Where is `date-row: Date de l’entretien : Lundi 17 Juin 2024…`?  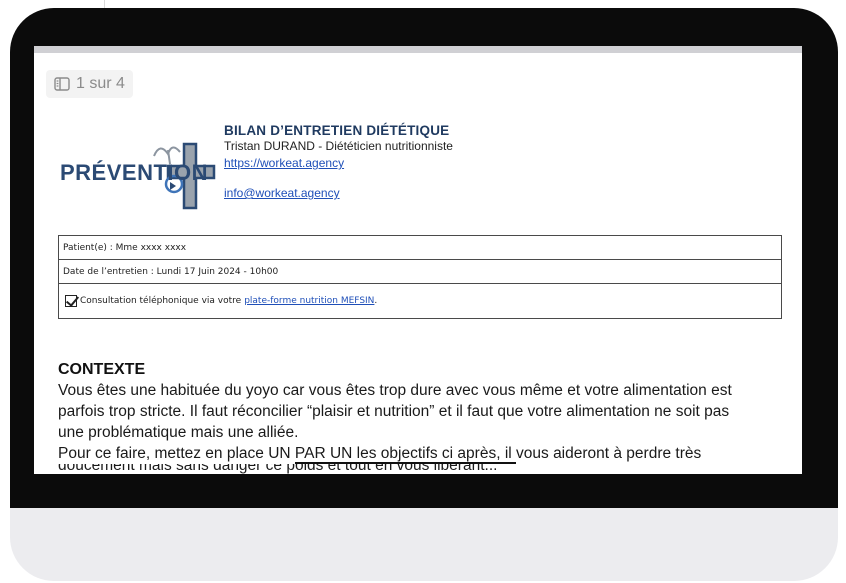
date-row: Date de l’entretien : Lundi 17 Juin 2024… is located at coordinates (420, 272).